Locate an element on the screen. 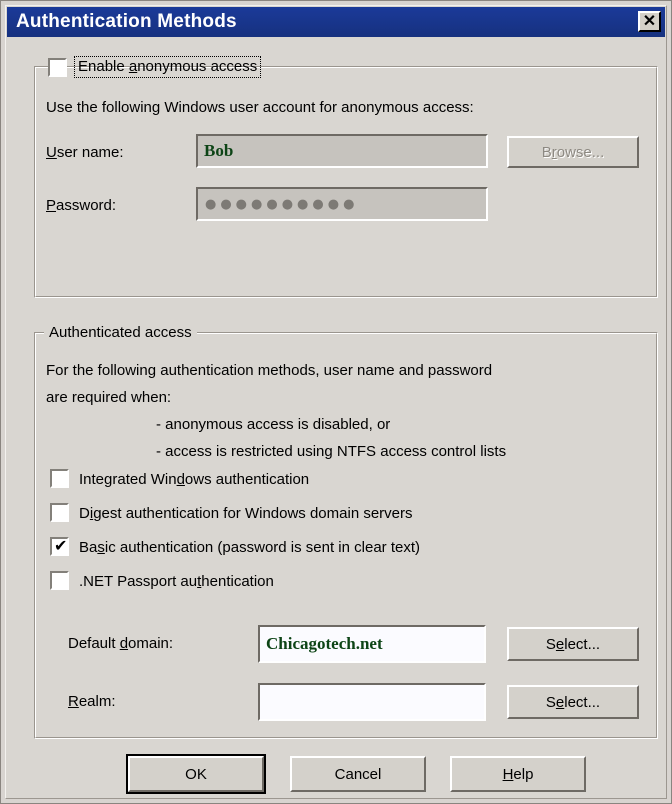  label-part-post: omain: is located at coordinates (151, 643).